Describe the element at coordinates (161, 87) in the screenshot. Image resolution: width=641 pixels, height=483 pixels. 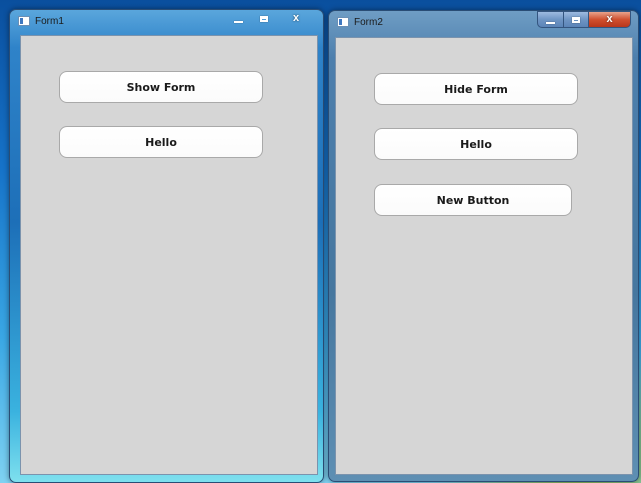
I see `show-form-button: Show Form` at that location.